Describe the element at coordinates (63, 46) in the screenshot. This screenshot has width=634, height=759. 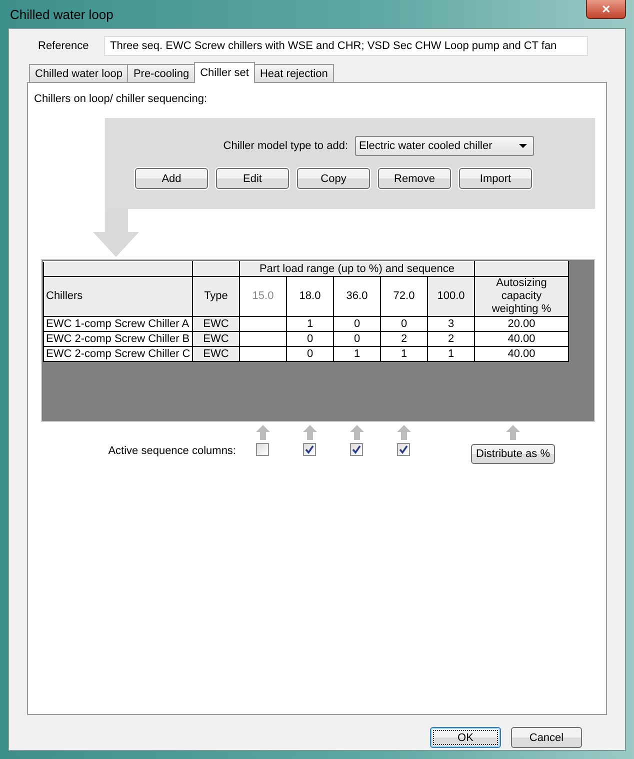
I see `reference-label: Reference` at that location.